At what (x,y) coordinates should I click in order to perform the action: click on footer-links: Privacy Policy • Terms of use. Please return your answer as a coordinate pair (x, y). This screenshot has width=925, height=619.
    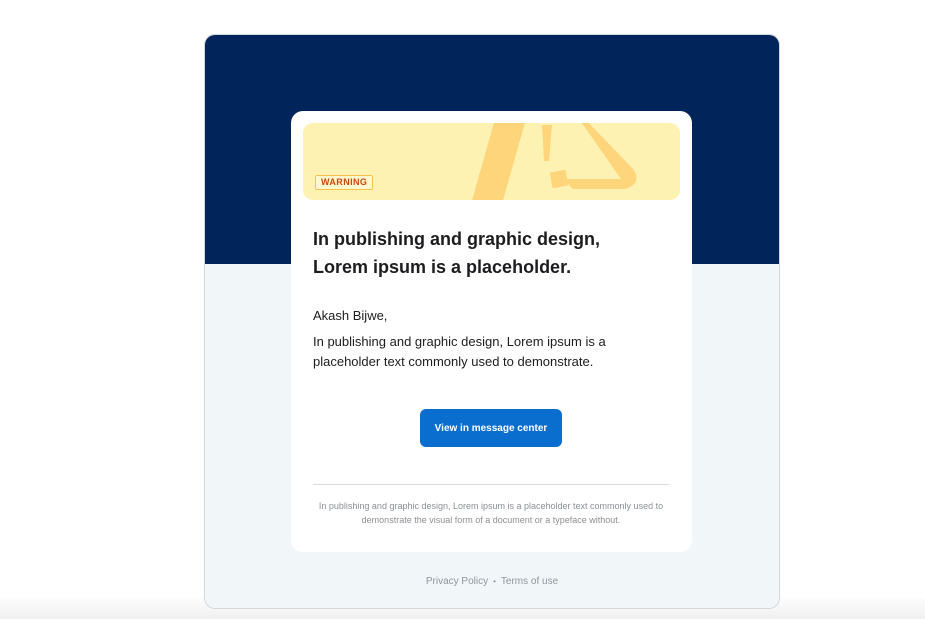
    Looking at the image, I should click on (492, 581).